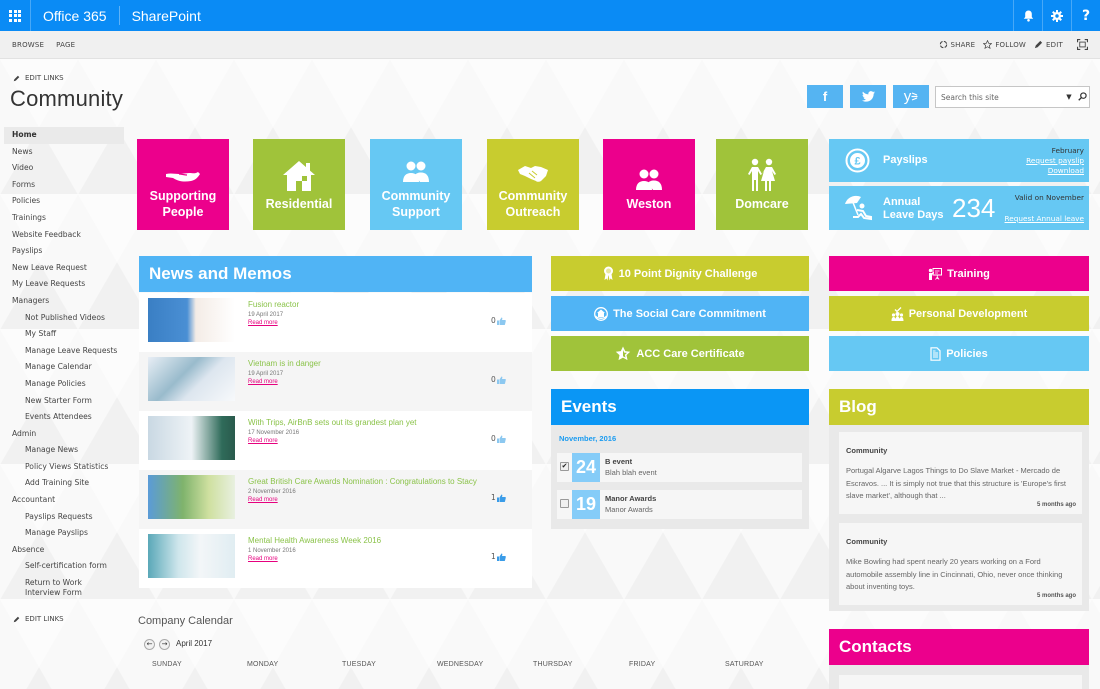 The image size is (1100, 689). Describe the element at coordinates (64, 152) in the screenshot. I see `sidebar-item: News` at that location.